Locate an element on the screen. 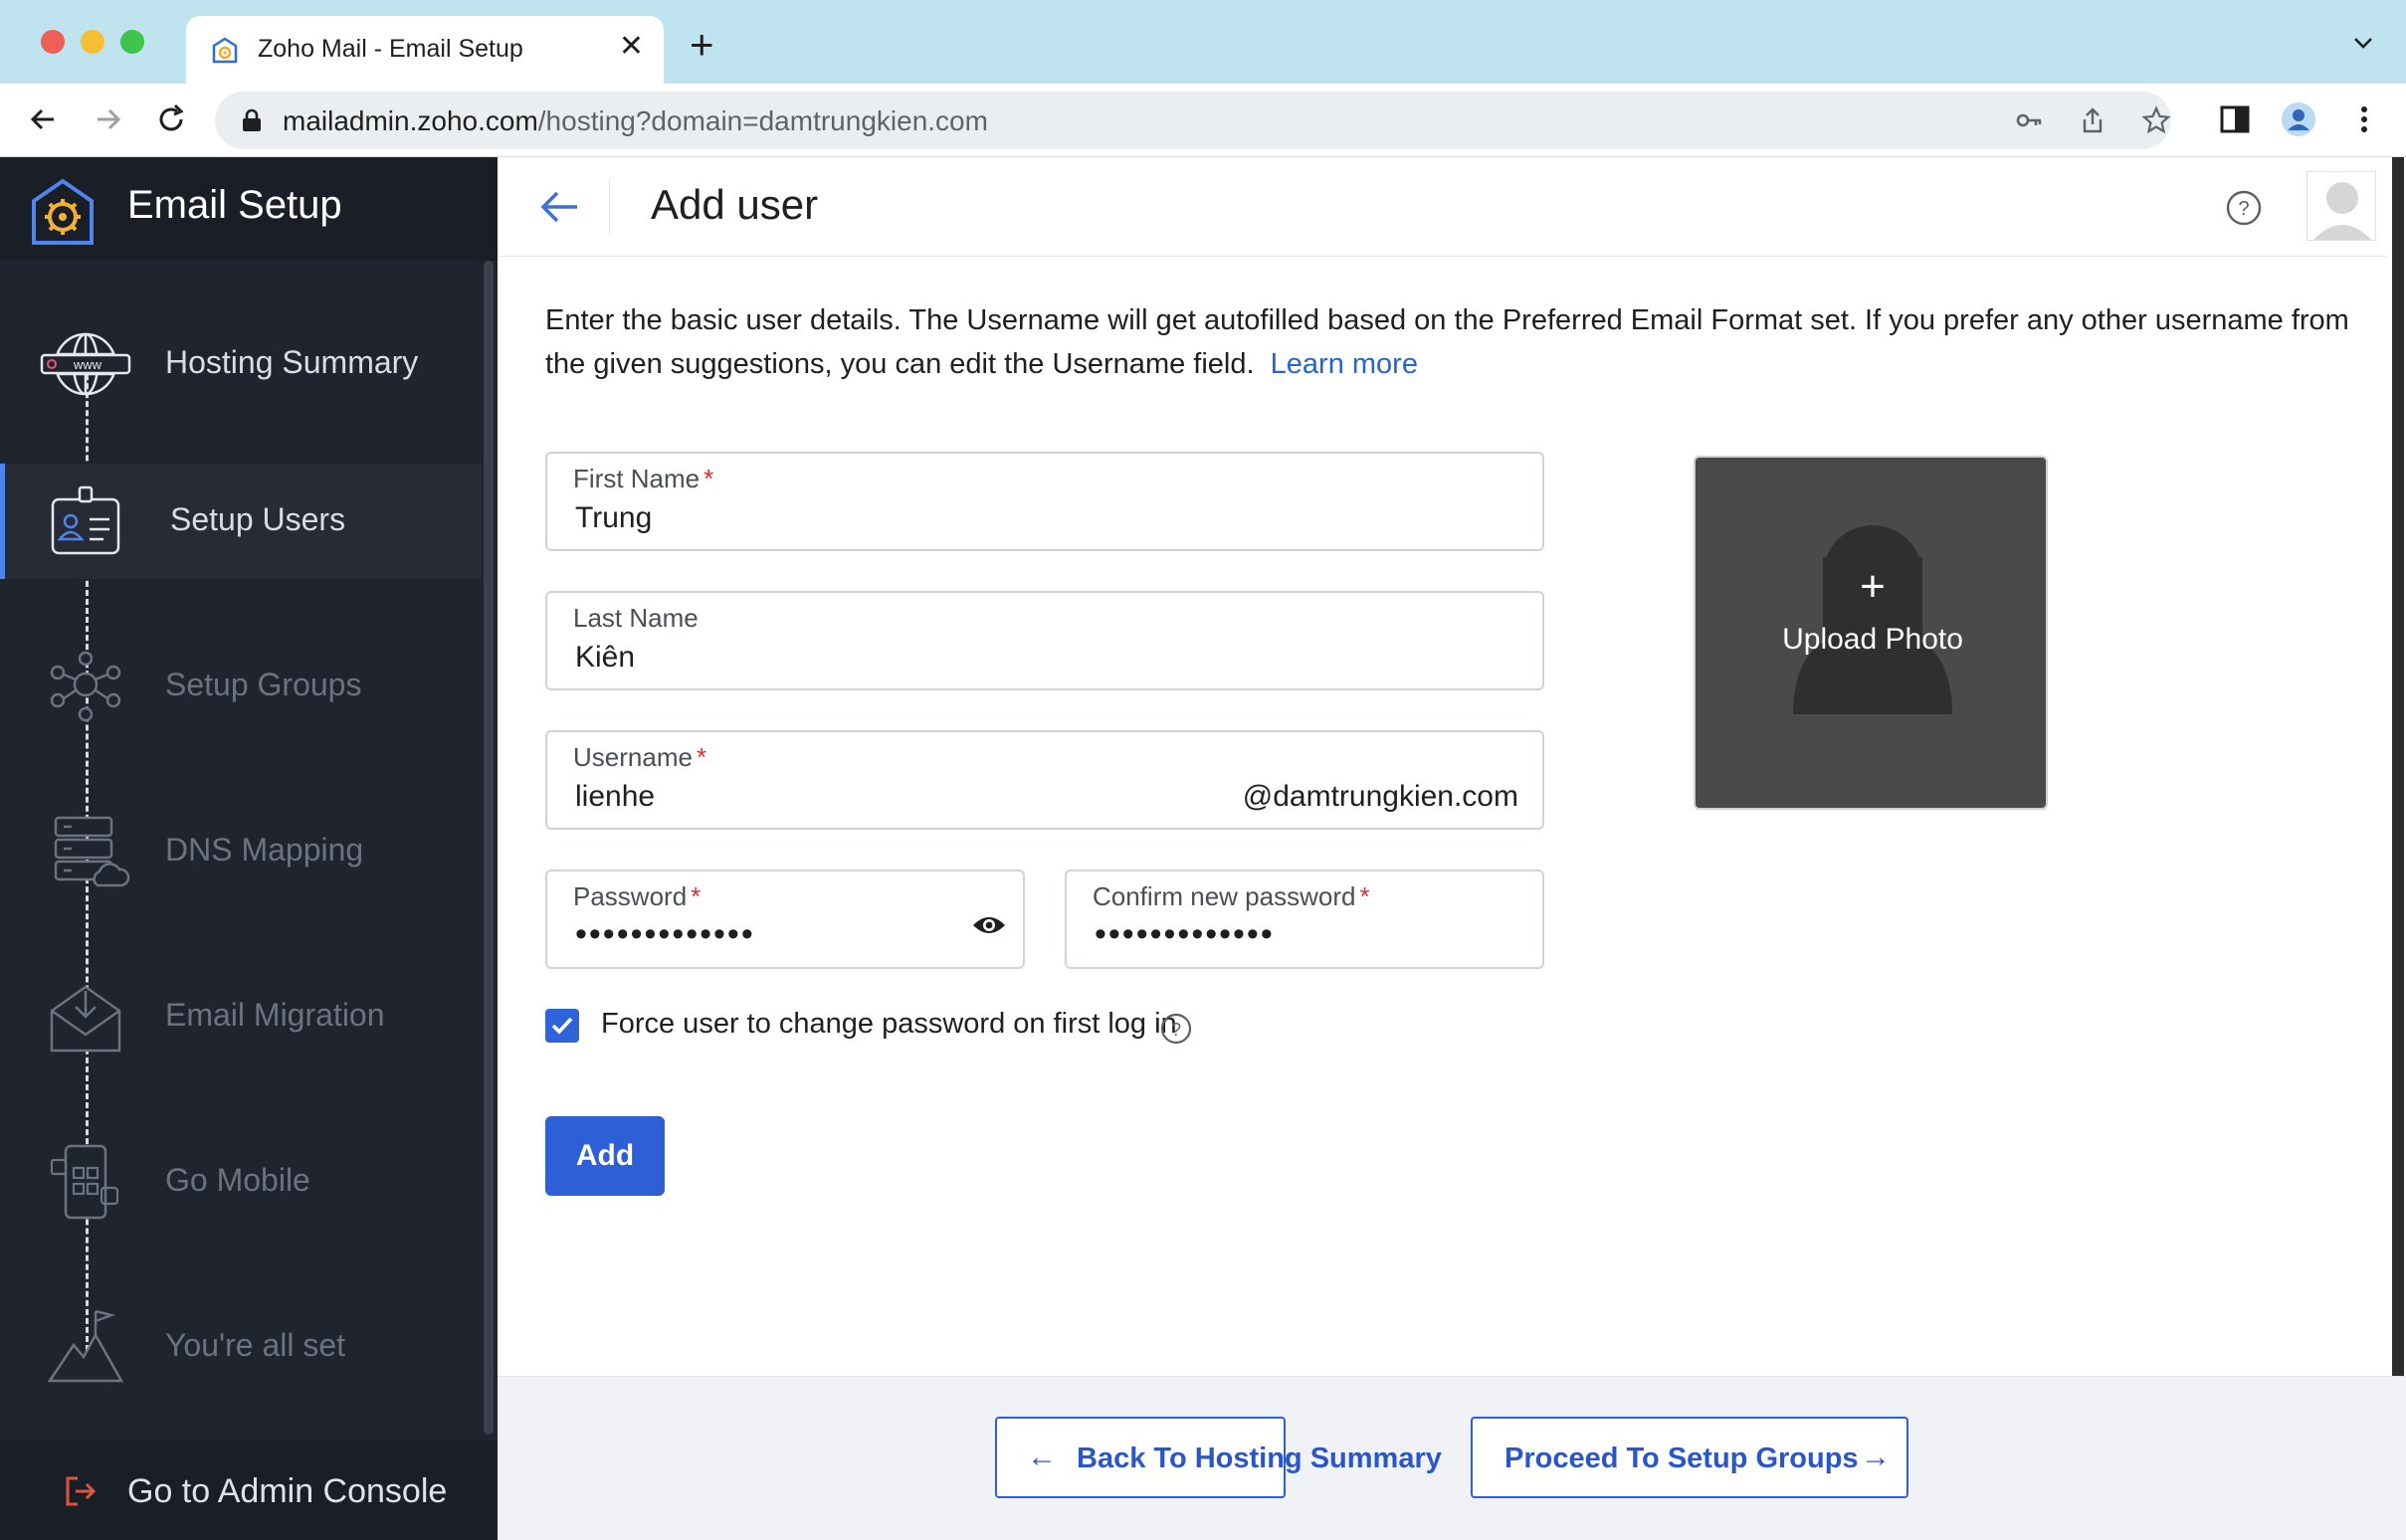  password-value: ••••••••••••• is located at coordinates (665, 934).